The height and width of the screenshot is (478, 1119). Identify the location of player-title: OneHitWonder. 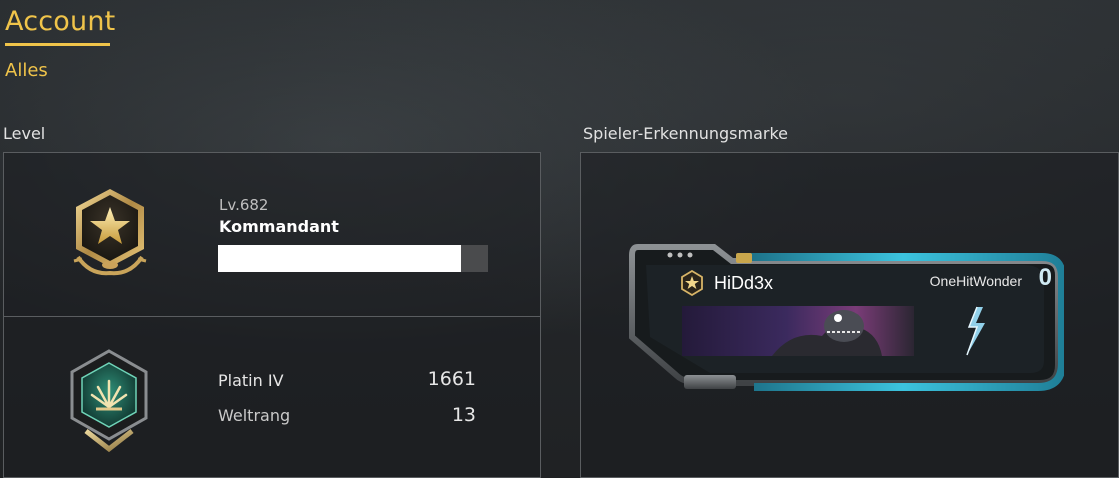
(975, 281).